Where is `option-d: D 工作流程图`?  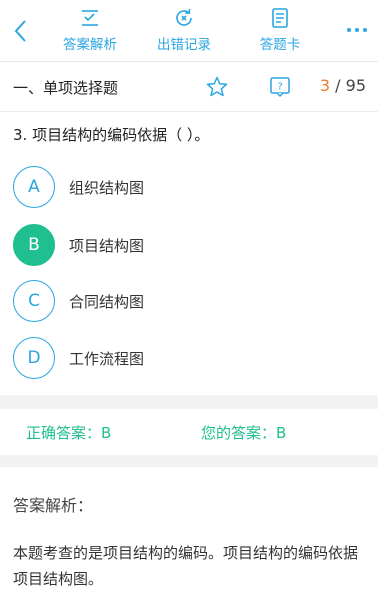 option-d: D 工作流程图 is located at coordinates (193, 359).